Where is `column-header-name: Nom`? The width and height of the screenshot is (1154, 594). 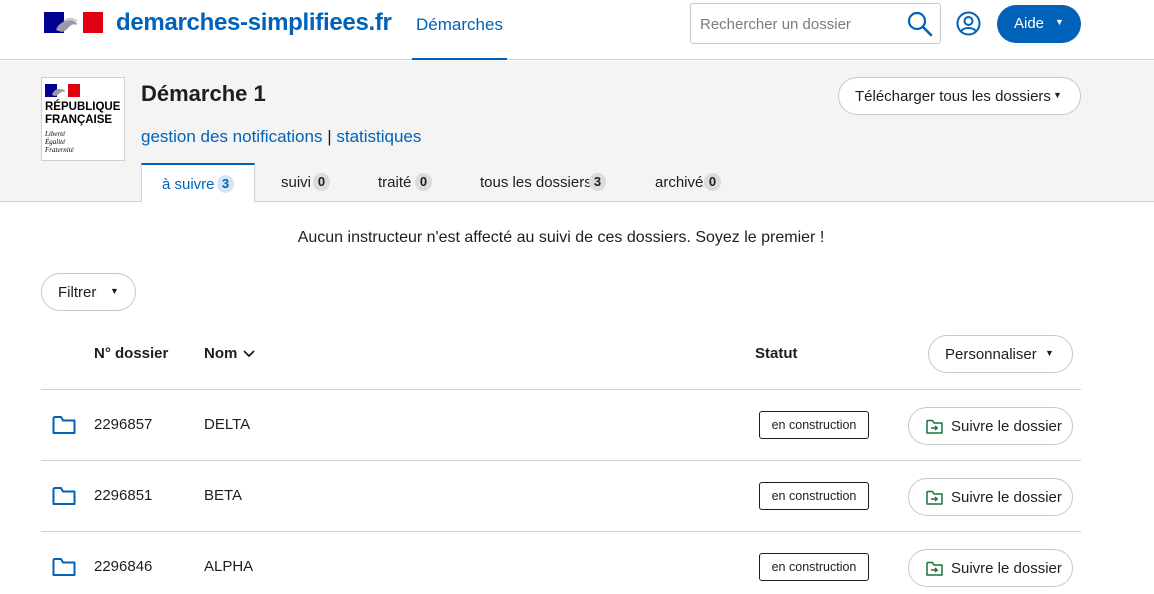
column-header-name: Nom is located at coordinates (229, 353).